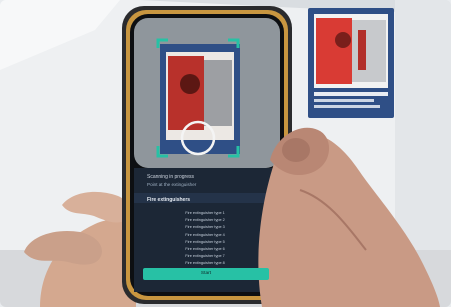  What do you see at coordinates (206, 274) in the screenshot?
I see `start-button: Start` at bounding box center [206, 274].